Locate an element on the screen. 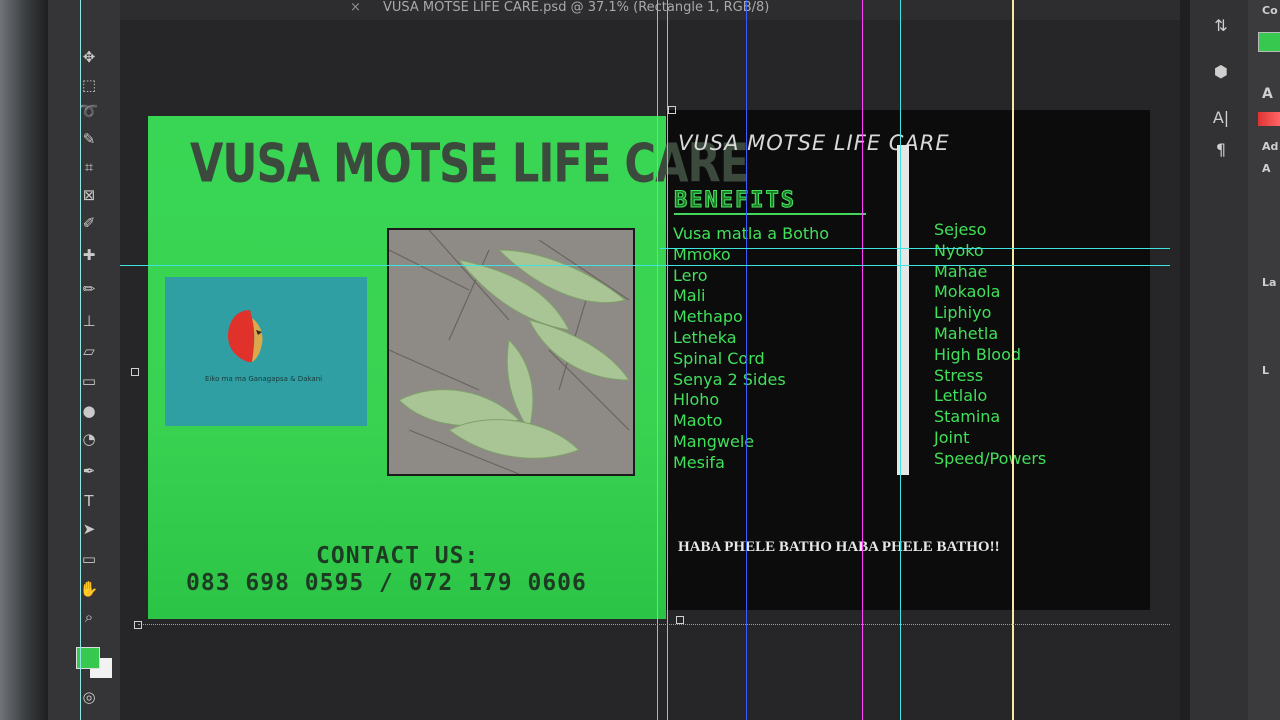 This screenshot has width=1280, height=720. list-item: Mahetla is located at coordinates (966, 333).